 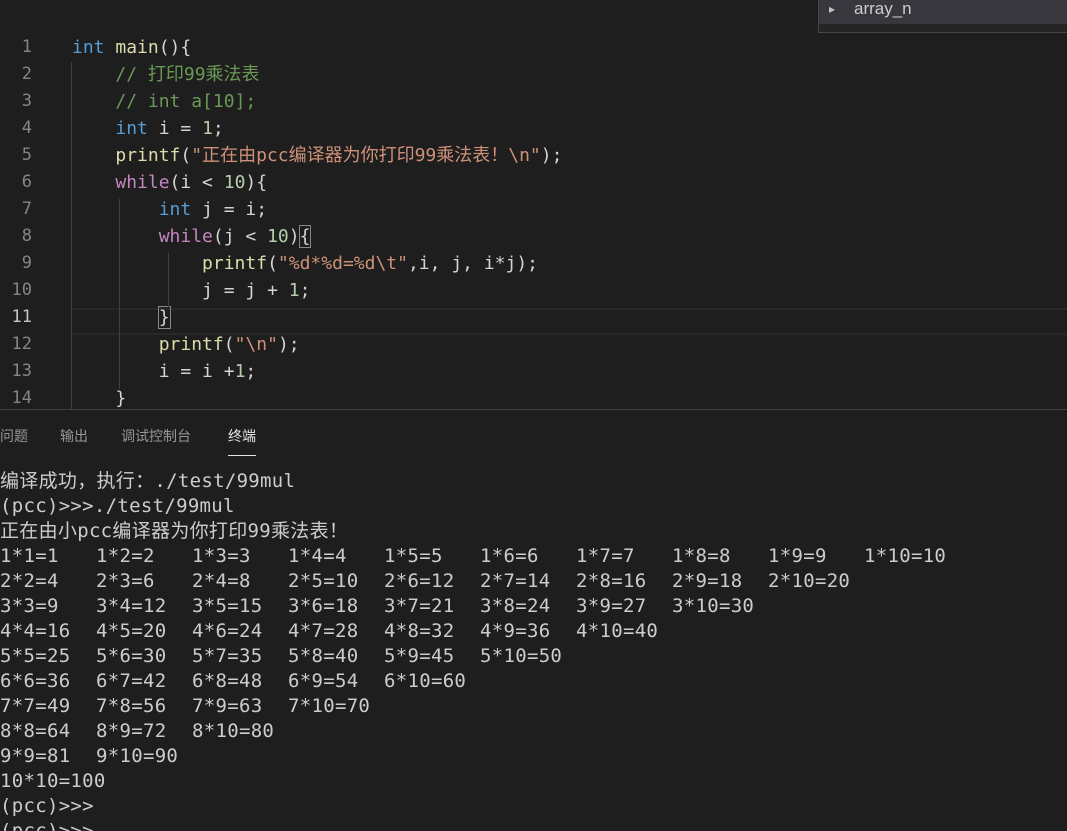 I want to click on table-cell: 5*9=45, so click(x=419, y=656).